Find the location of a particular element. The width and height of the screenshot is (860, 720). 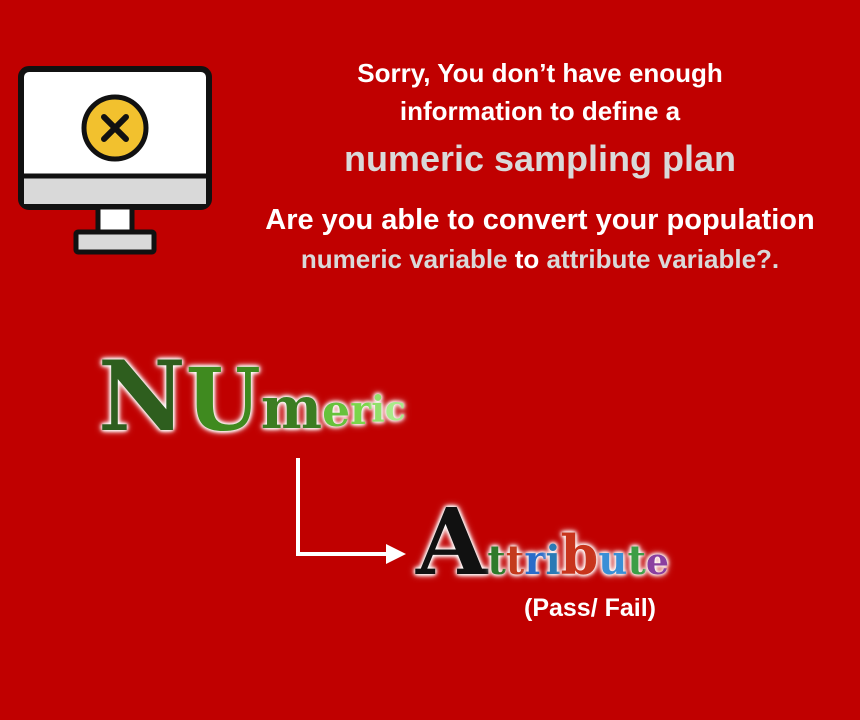

numeric-letter: N is located at coordinates (142, 396).